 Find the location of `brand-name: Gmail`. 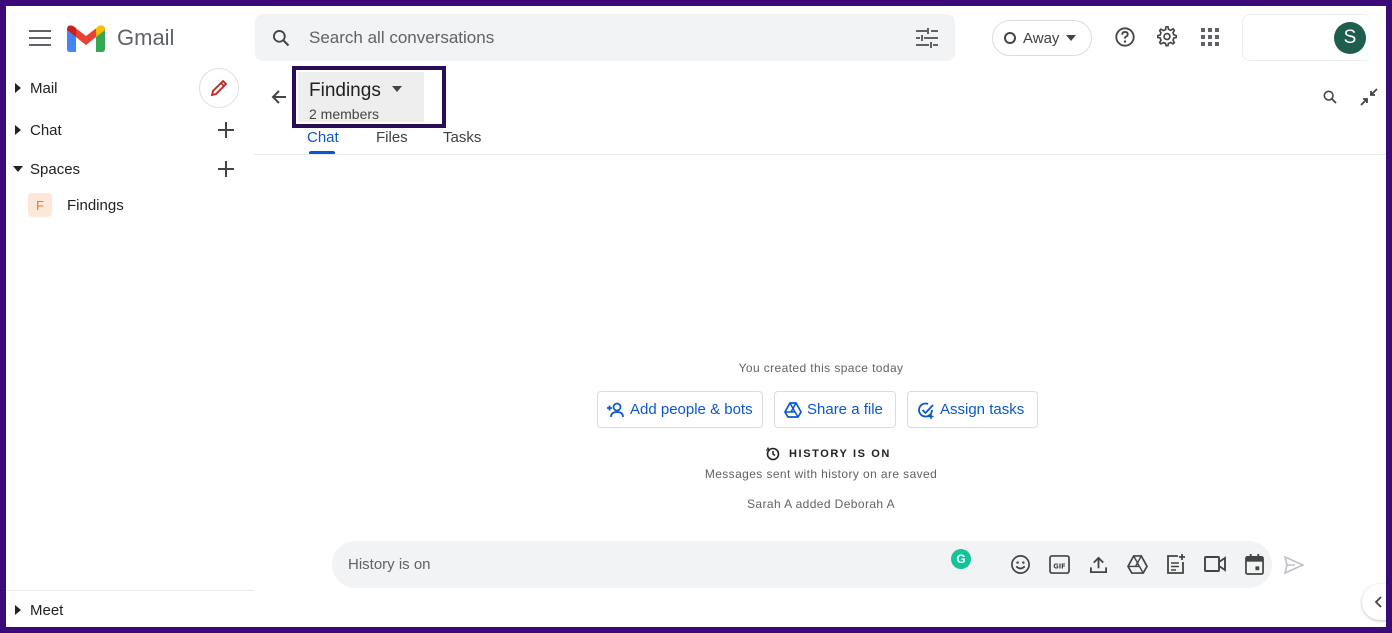

brand-name: Gmail is located at coordinates (146, 37).